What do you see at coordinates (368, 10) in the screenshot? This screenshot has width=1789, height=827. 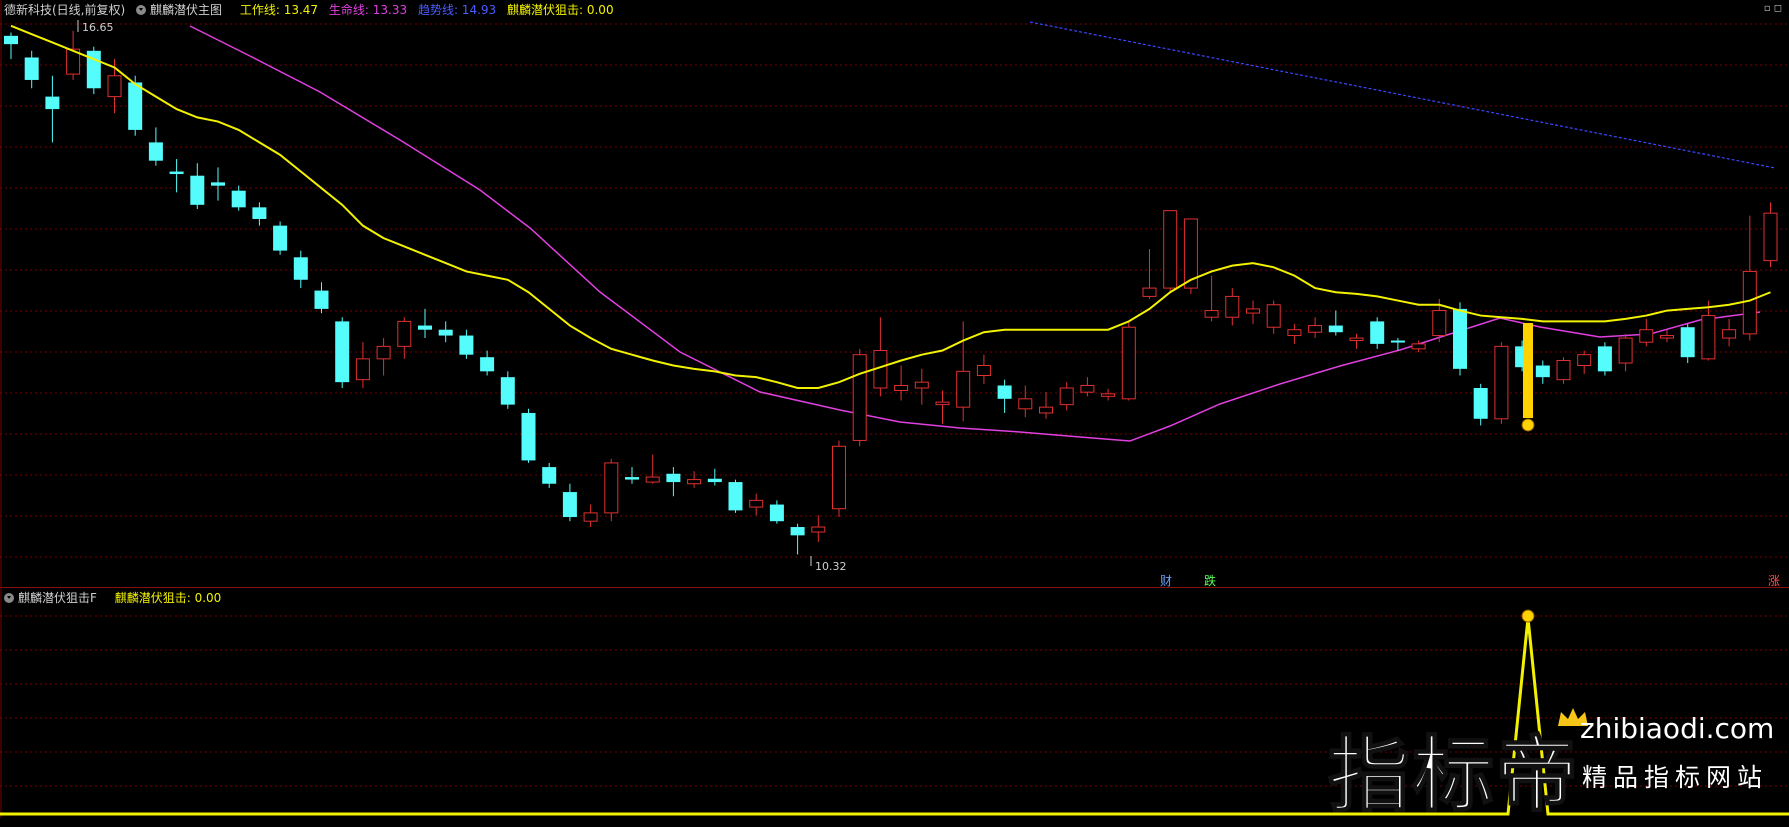 I see `life-line-value: 生命线: 13.33` at bounding box center [368, 10].